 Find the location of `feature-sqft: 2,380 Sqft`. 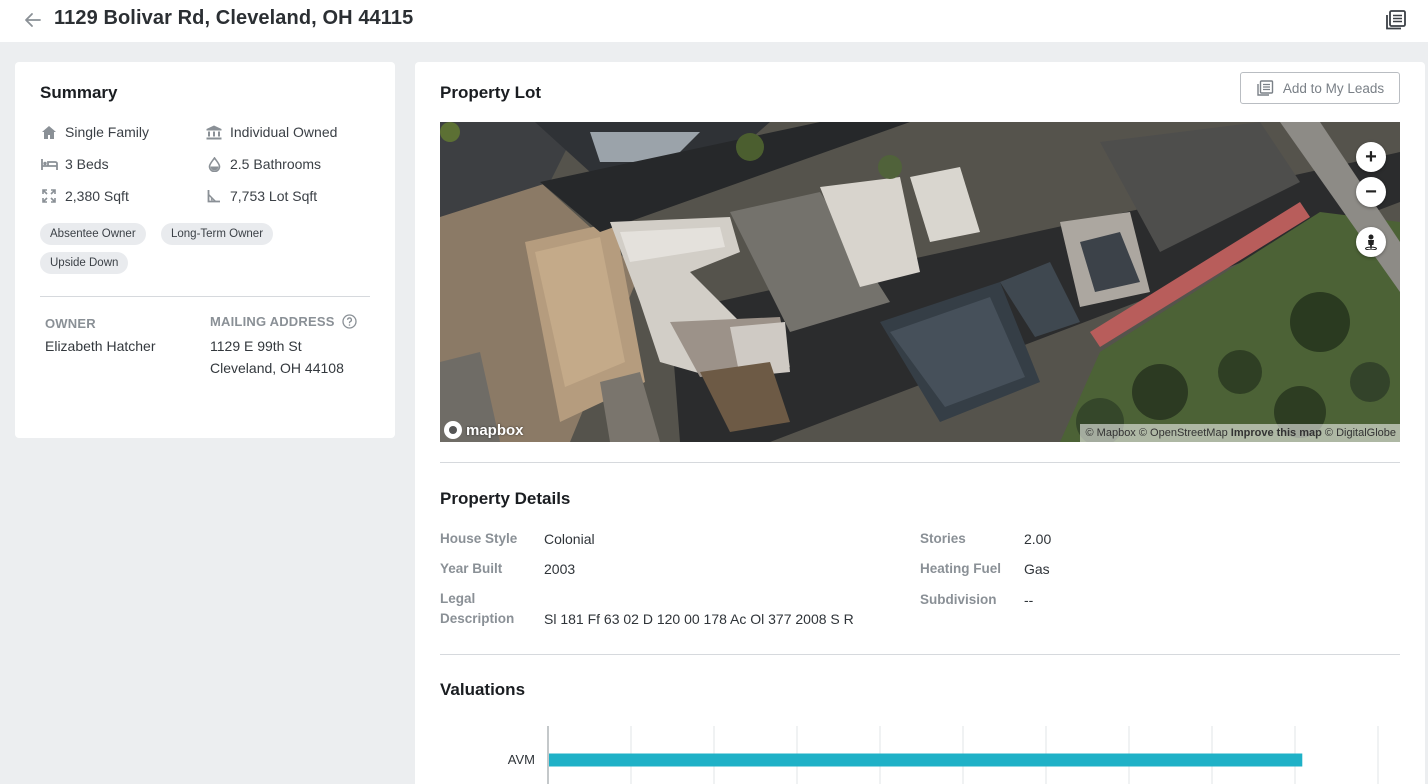

feature-sqft: 2,380 Sqft is located at coordinates (84, 196).